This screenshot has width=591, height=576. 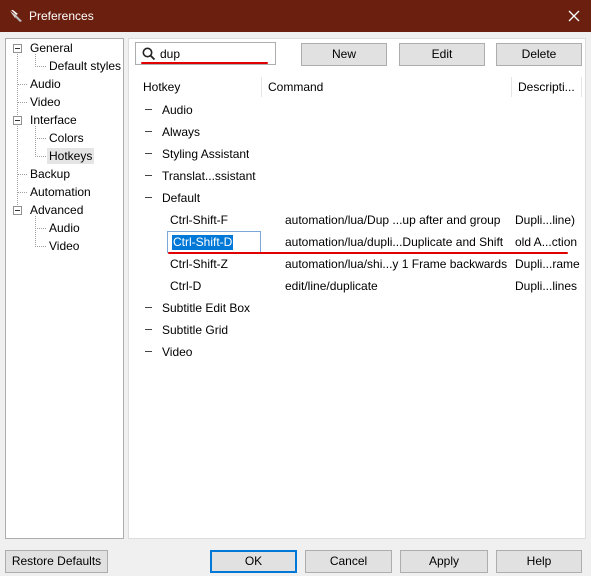 I want to click on group-row-subtitle-edit-box: Subtitle Edit Box, so click(x=359, y=308).